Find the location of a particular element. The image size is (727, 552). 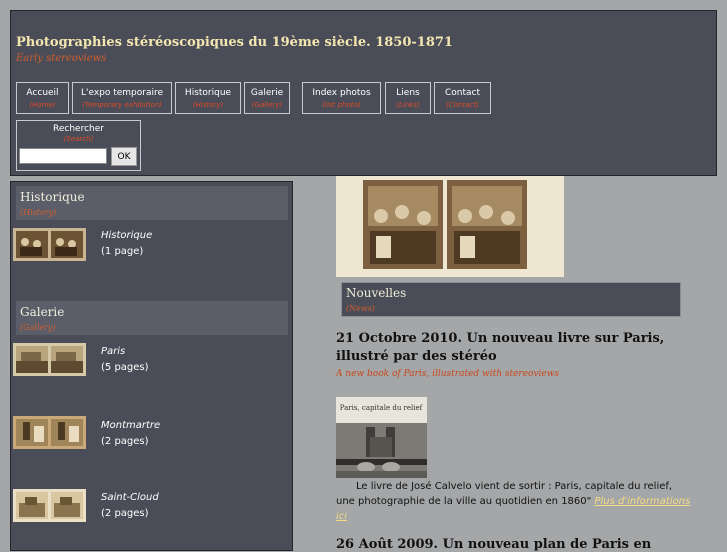

site-subtitle: Early stereoviews is located at coordinates (61, 58).